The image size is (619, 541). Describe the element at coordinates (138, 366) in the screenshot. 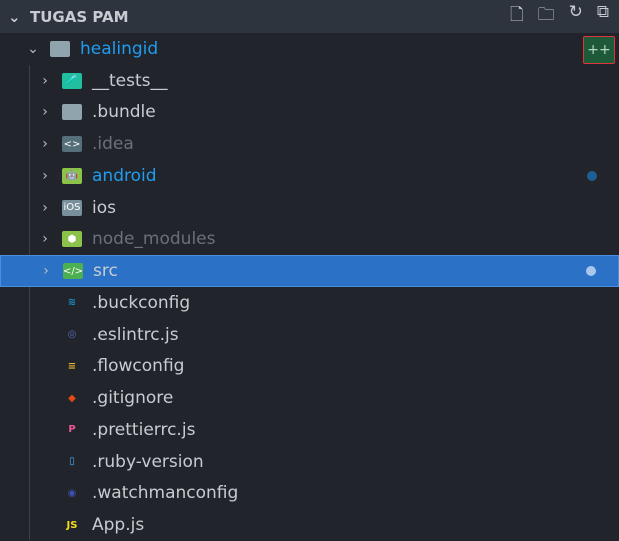

I see `tree-item-label: .flowconfig` at that location.